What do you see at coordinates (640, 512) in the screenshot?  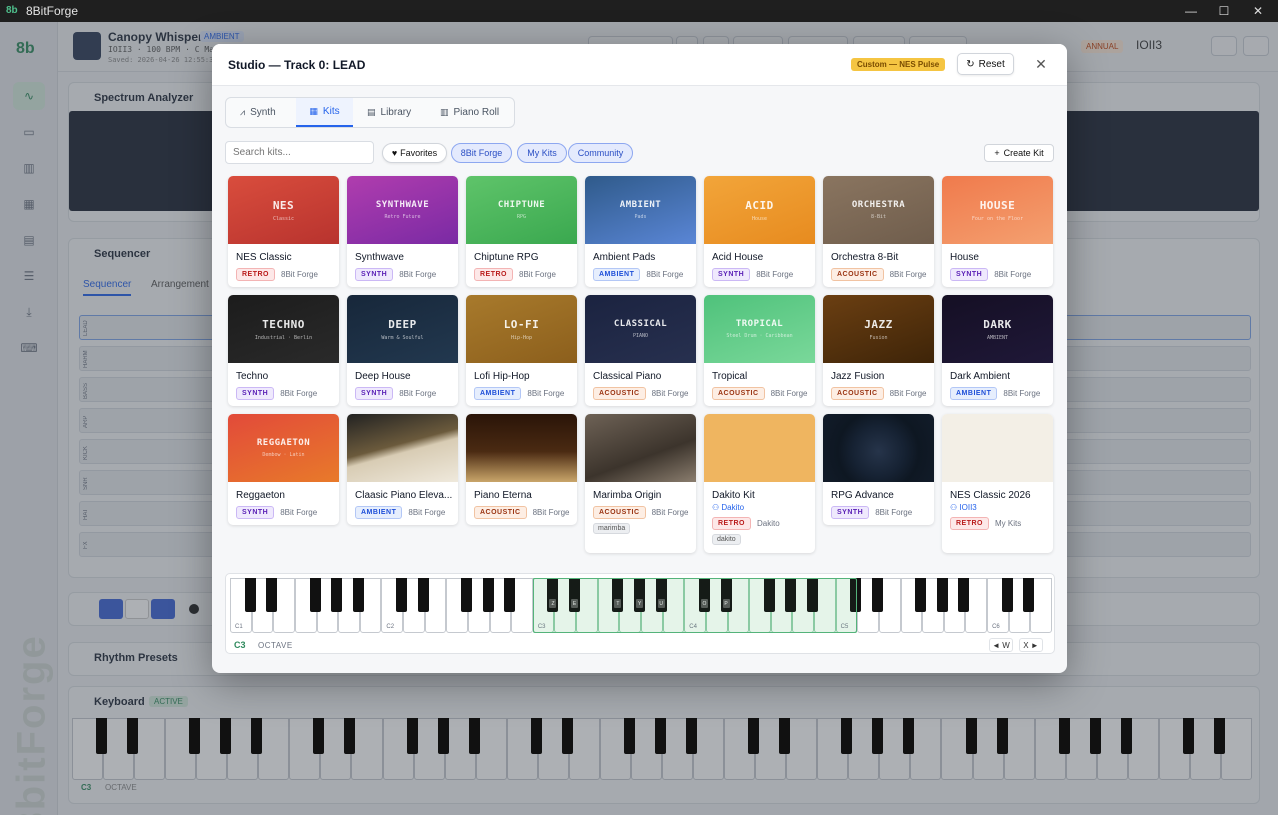 I see `kit-meta: ACOUSTIC 8Bit Forge` at bounding box center [640, 512].